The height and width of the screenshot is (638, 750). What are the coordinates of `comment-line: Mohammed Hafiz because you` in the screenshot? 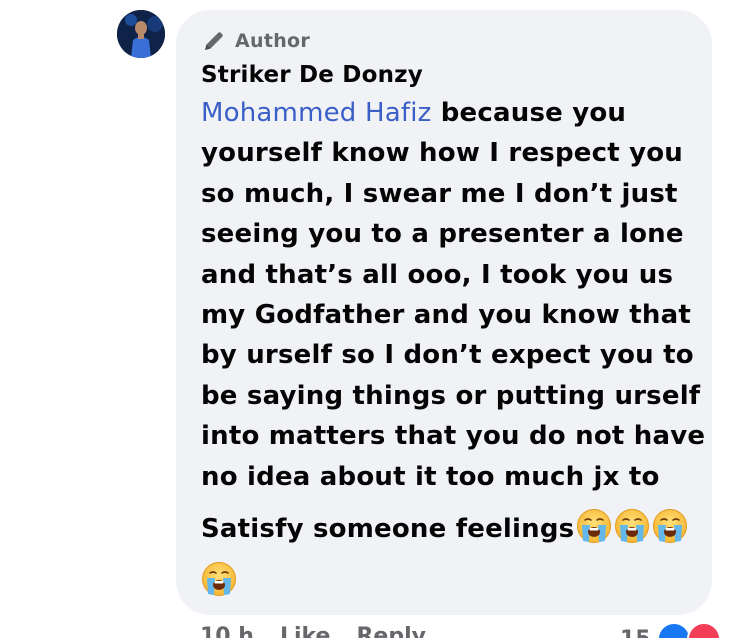 It's located at (451, 113).